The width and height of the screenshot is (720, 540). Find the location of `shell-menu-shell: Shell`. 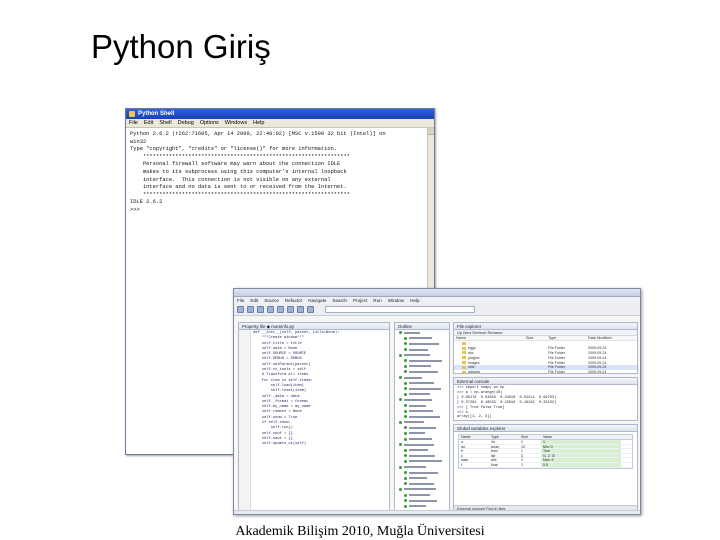

shell-menu-shell: Shell is located at coordinates (165, 123).